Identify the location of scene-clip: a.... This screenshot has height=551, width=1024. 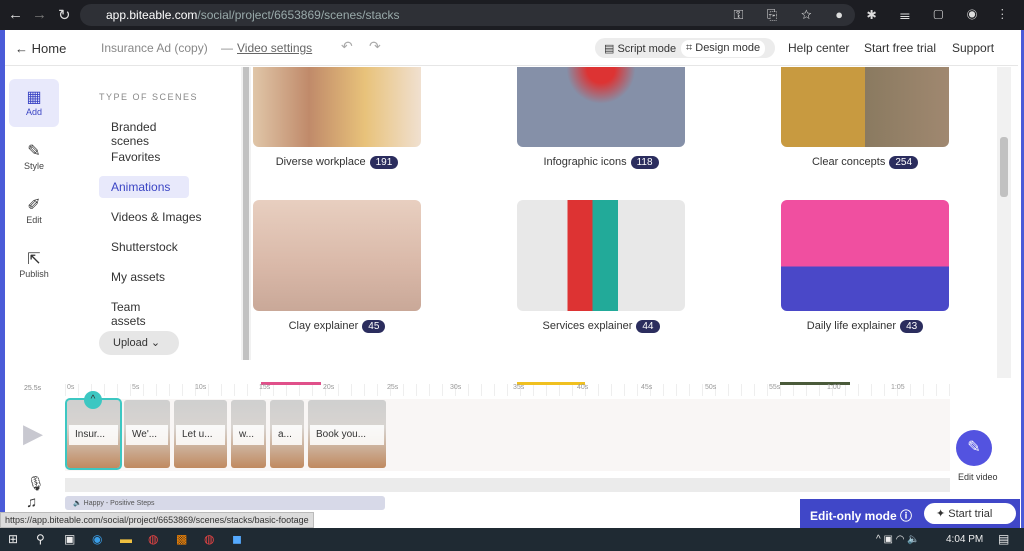
(287, 434).